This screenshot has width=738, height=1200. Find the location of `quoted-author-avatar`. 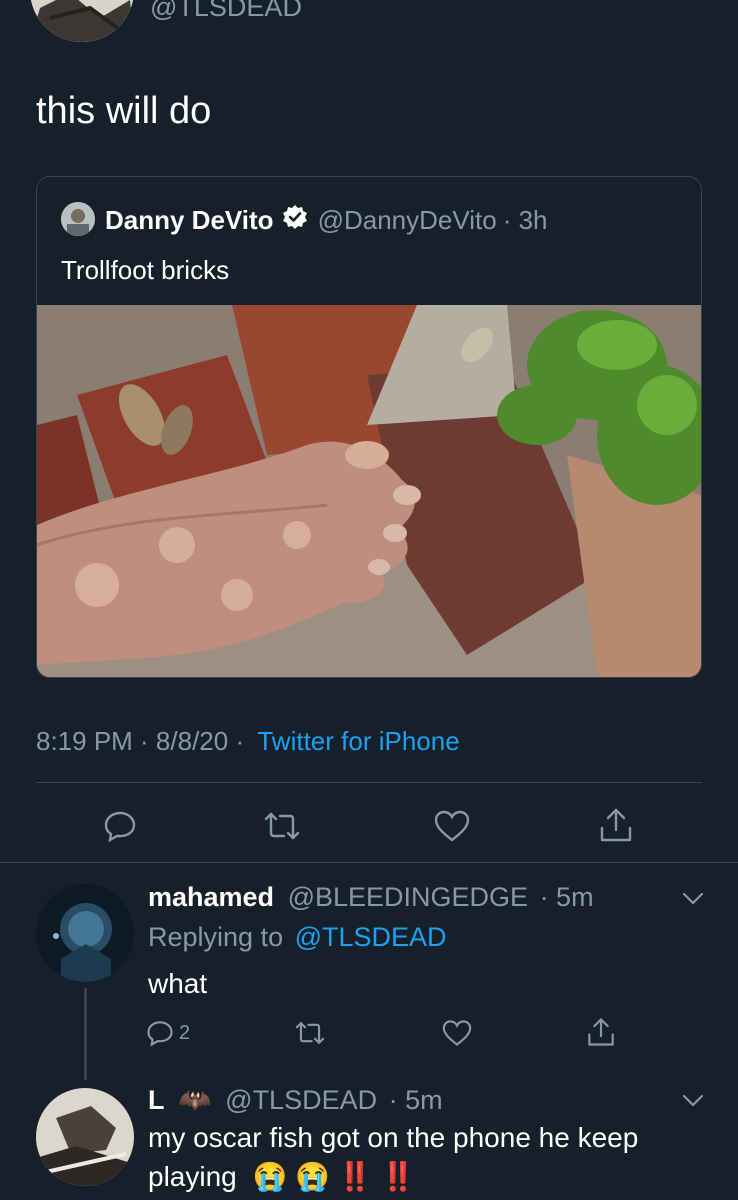

quoted-author-avatar is located at coordinates (78, 219).